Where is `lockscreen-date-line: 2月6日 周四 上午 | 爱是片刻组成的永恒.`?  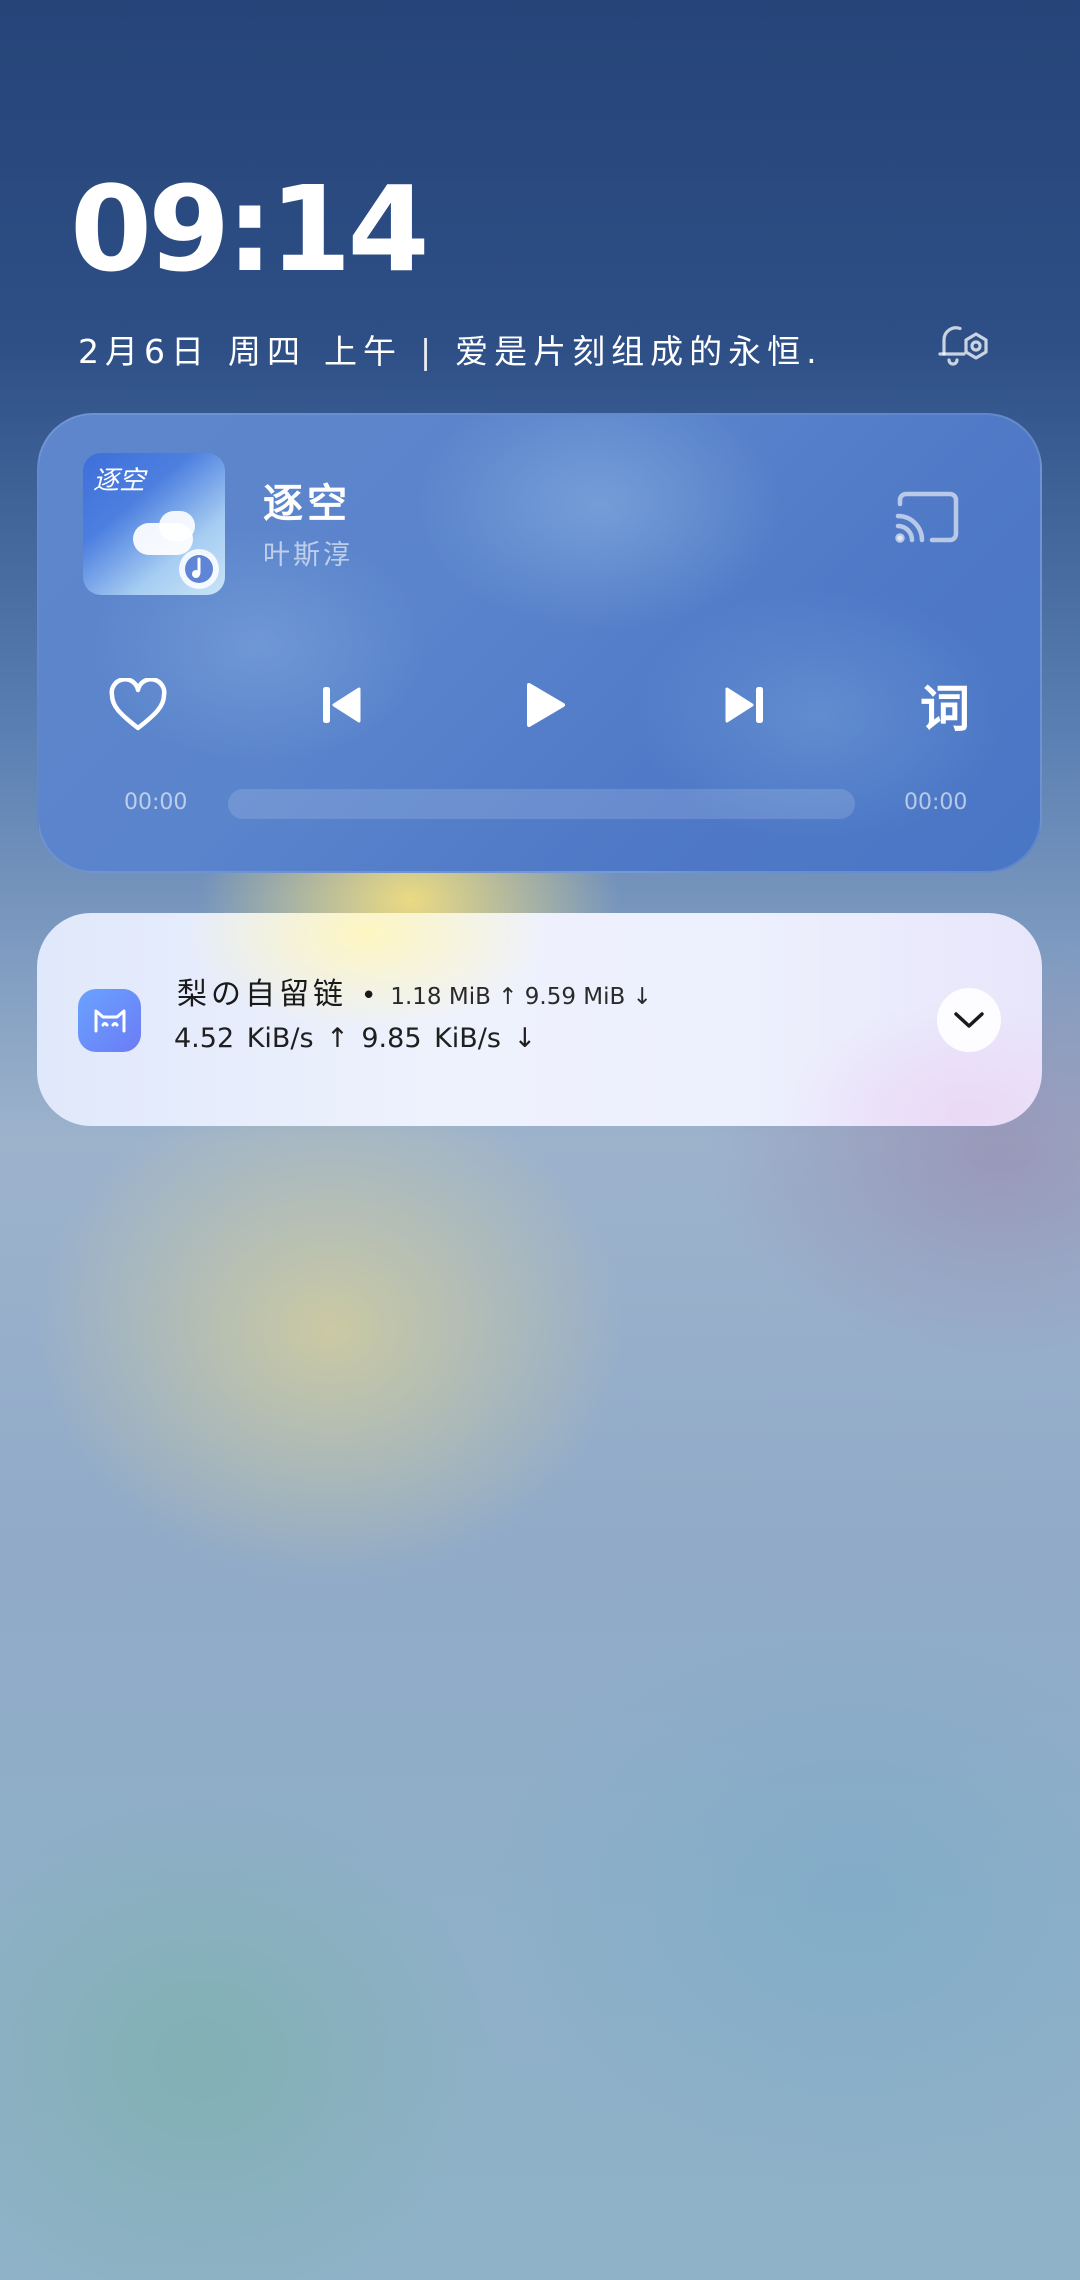 lockscreen-date-line: 2月6日 周四 上午 | 爱是片刻组成的永恒. is located at coordinates (459, 349).